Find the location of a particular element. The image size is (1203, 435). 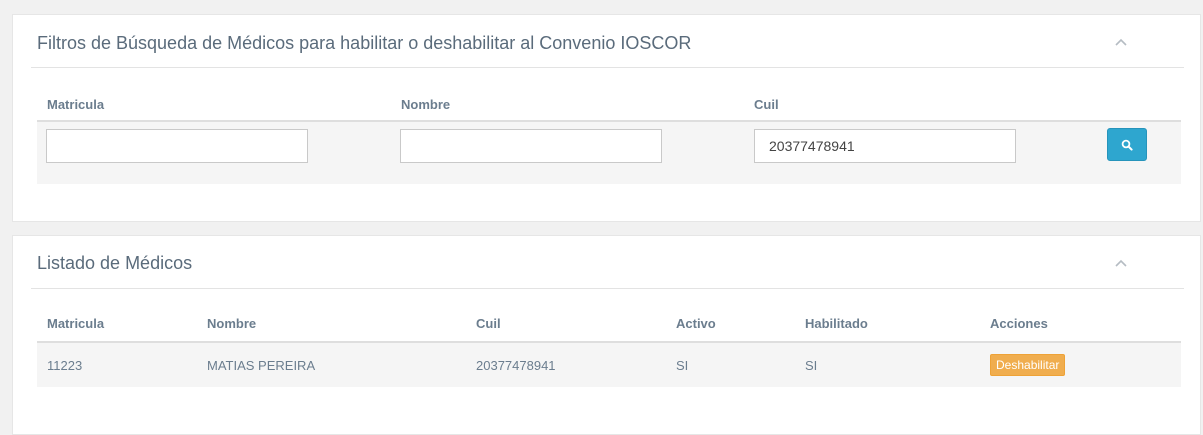

cell-activo: SI is located at coordinates (730, 364).